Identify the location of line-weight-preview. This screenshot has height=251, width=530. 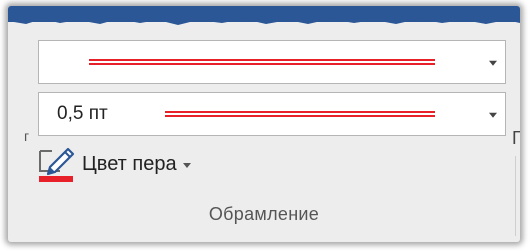
(300, 114).